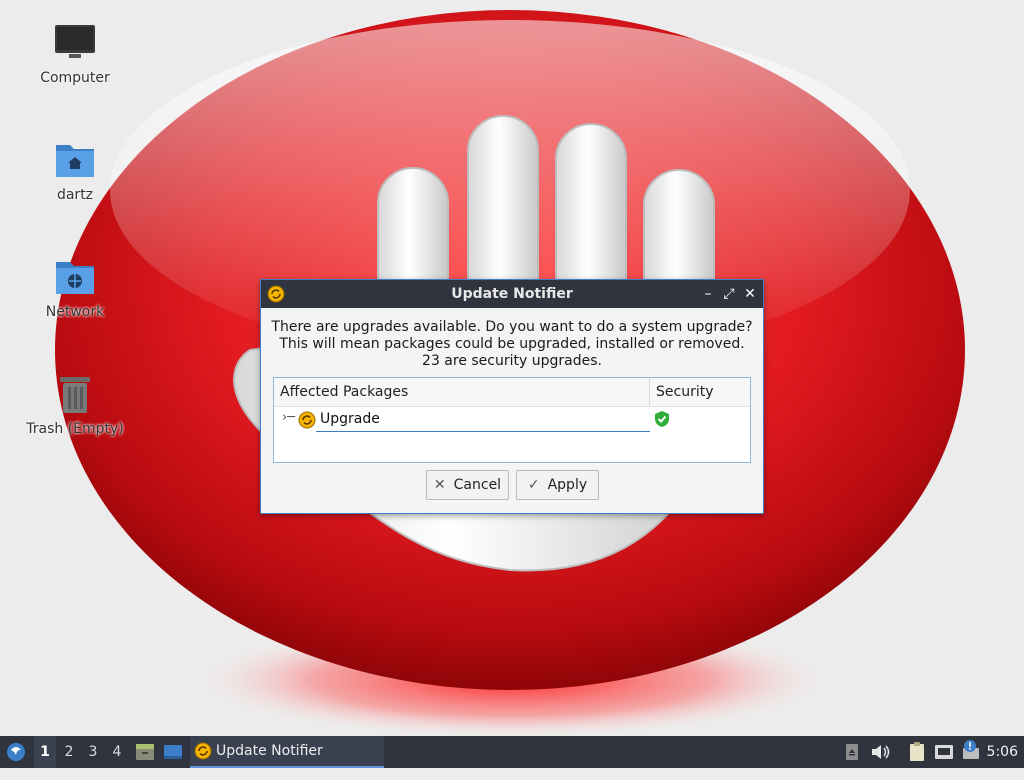  I want to click on file-manager-icon, so click(145, 752).